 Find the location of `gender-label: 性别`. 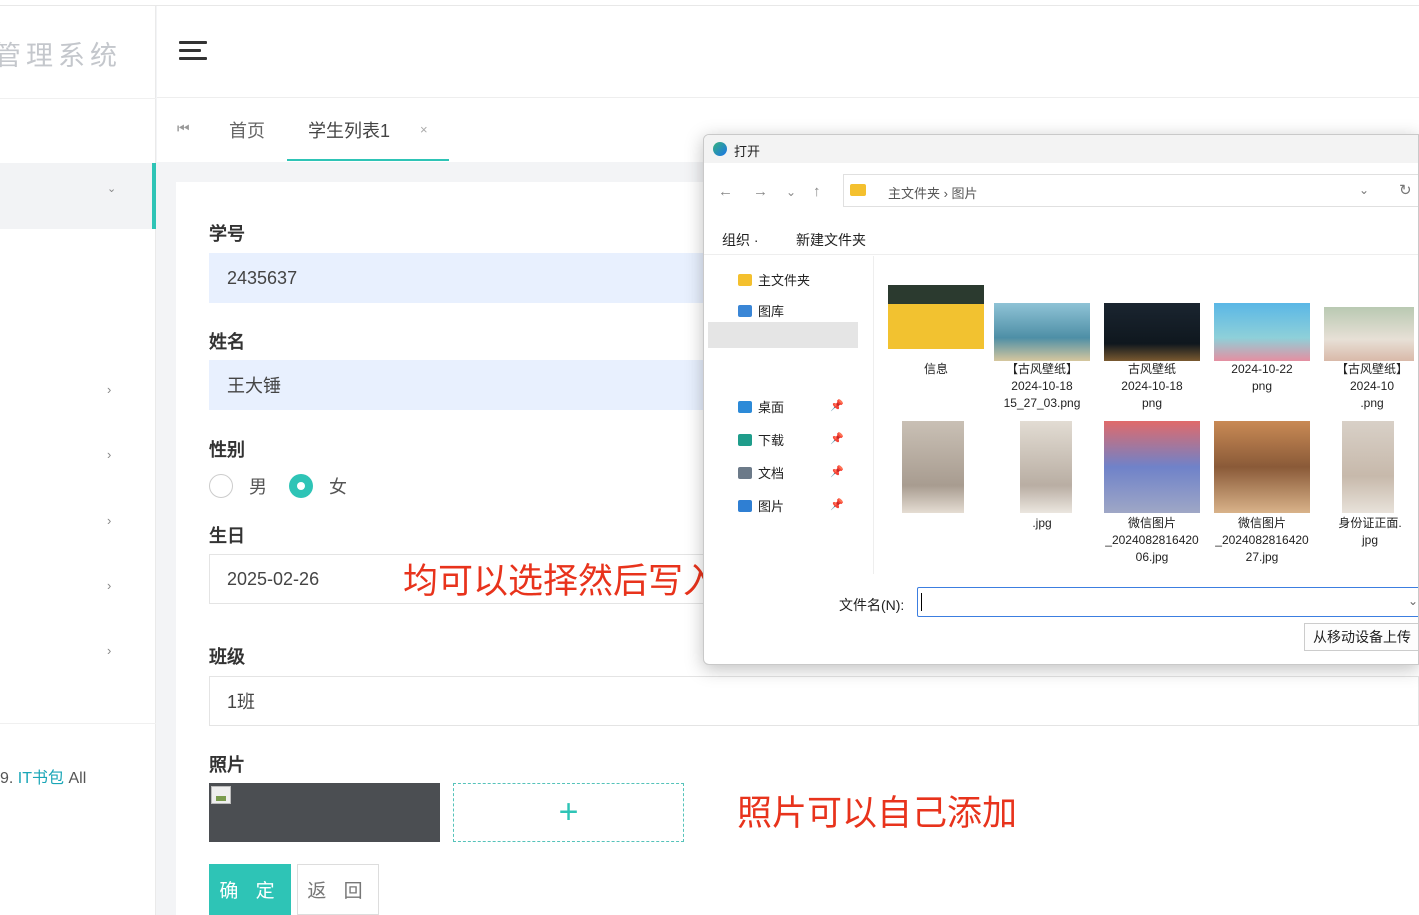

gender-label: 性别 is located at coordinates (227, 450).